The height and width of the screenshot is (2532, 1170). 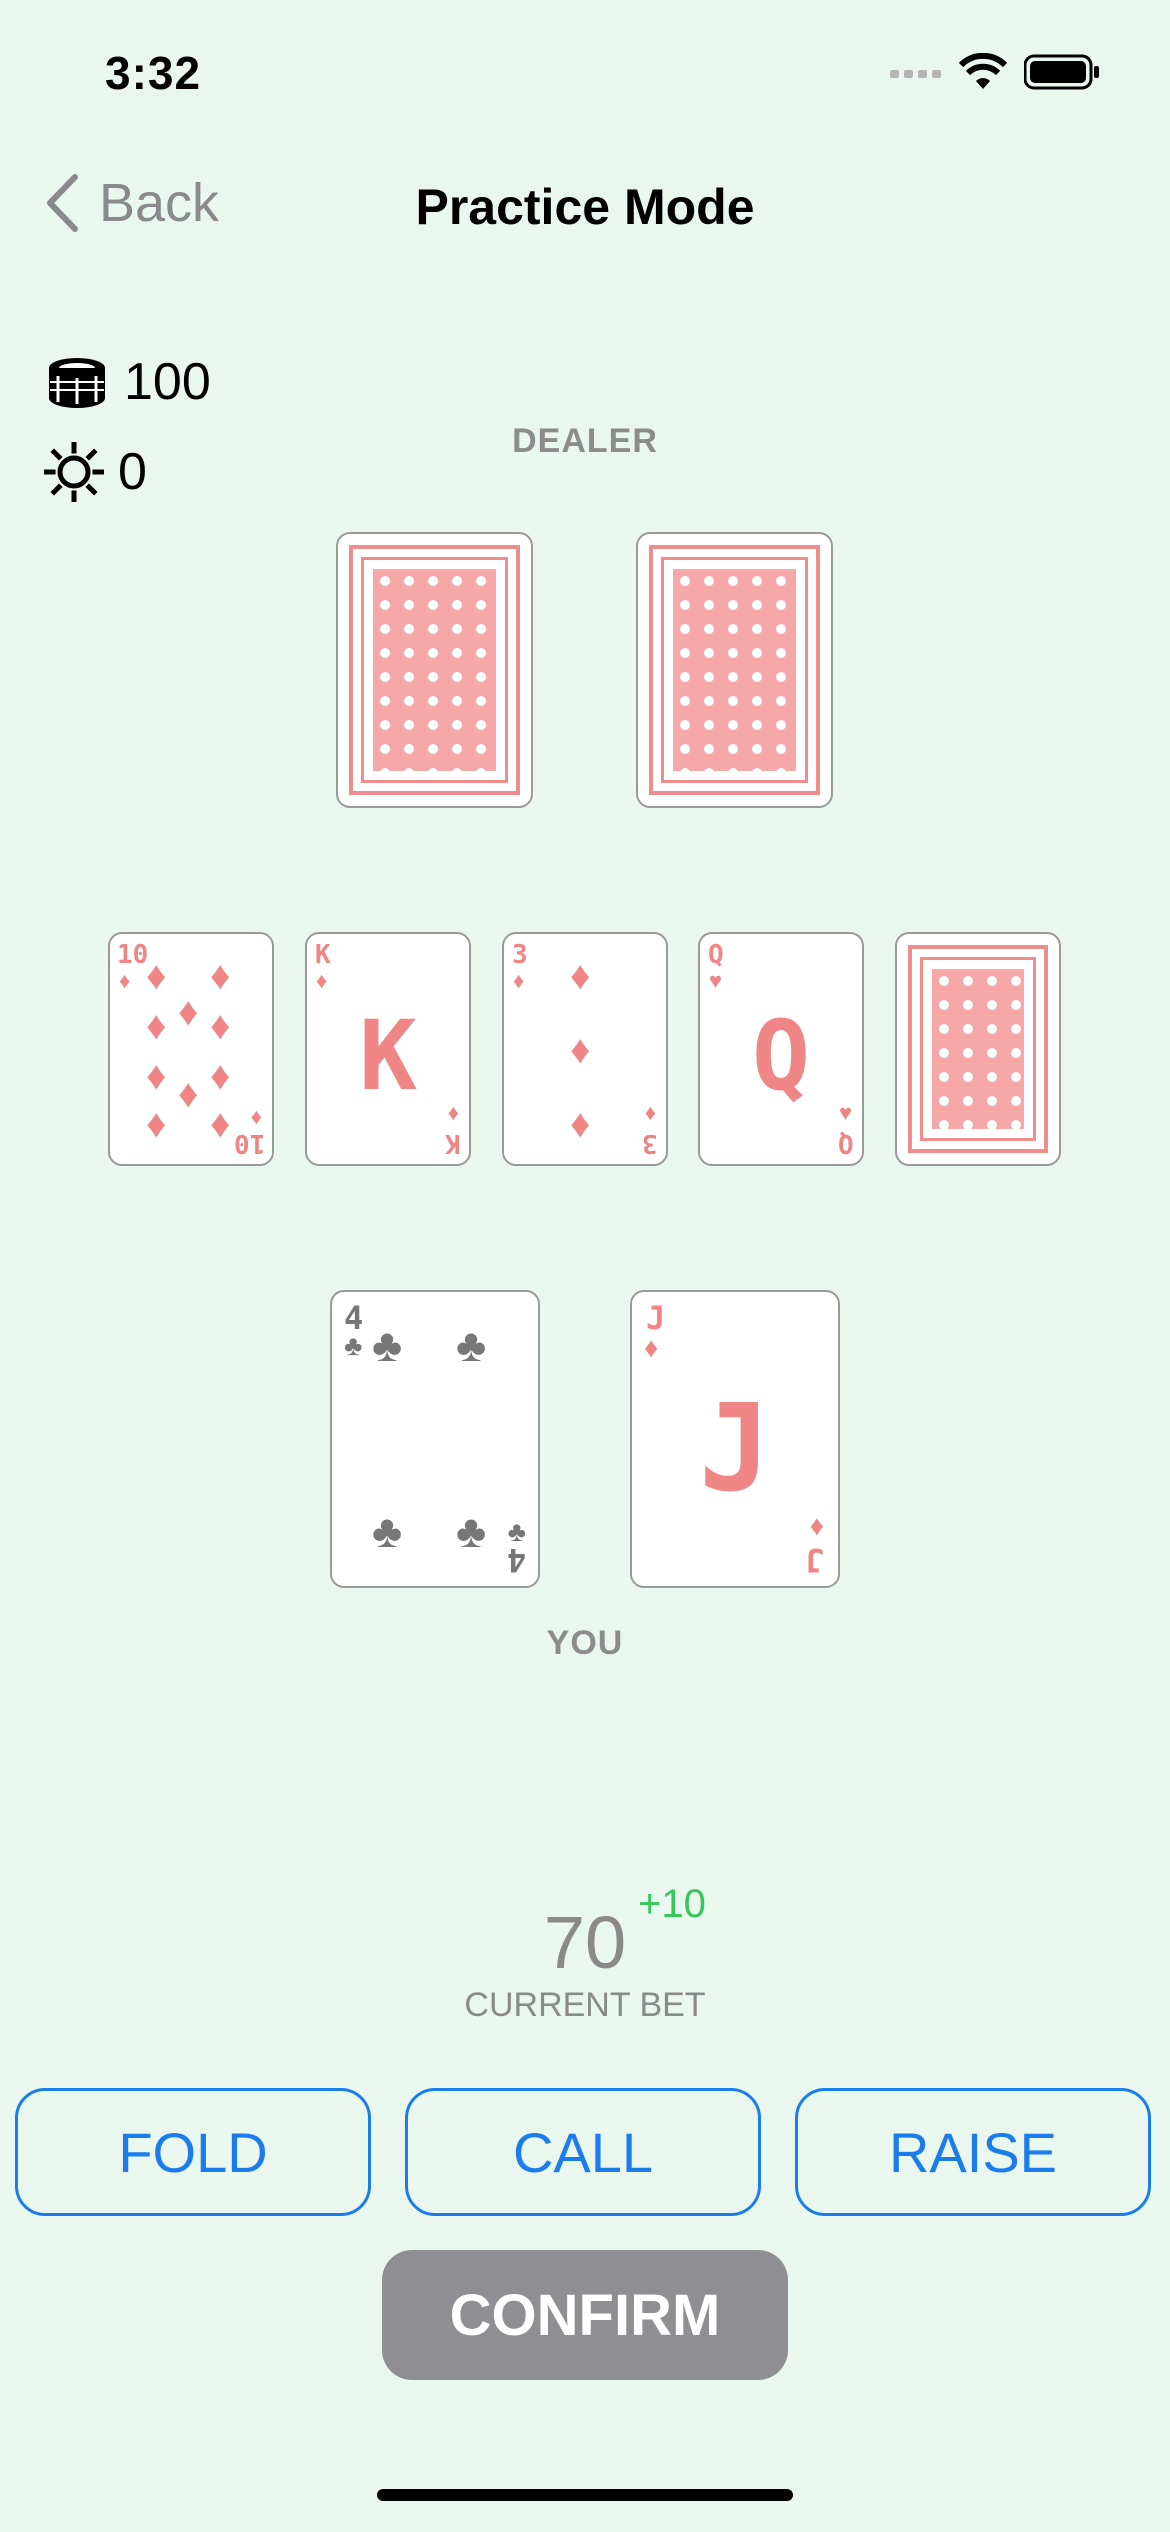 I want to click on card-rank-corner: 10, so click(x=249, y=1143).